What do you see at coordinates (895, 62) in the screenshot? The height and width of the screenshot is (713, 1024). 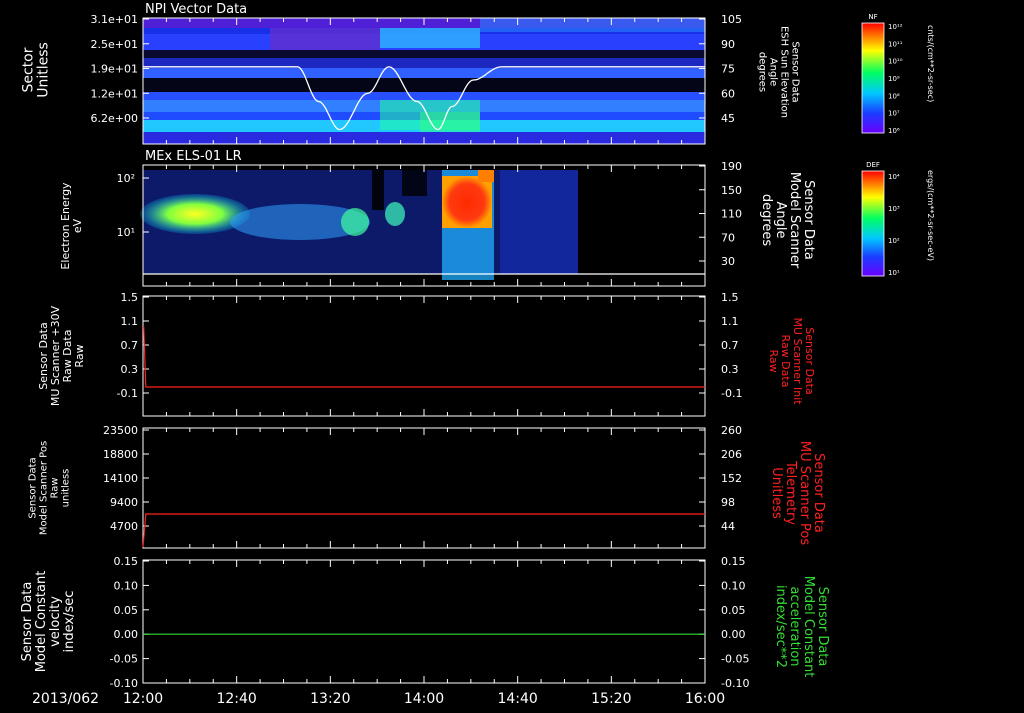 I see `colorbar-tick-label: 10¹⁰` at bounding box center [895, 62].